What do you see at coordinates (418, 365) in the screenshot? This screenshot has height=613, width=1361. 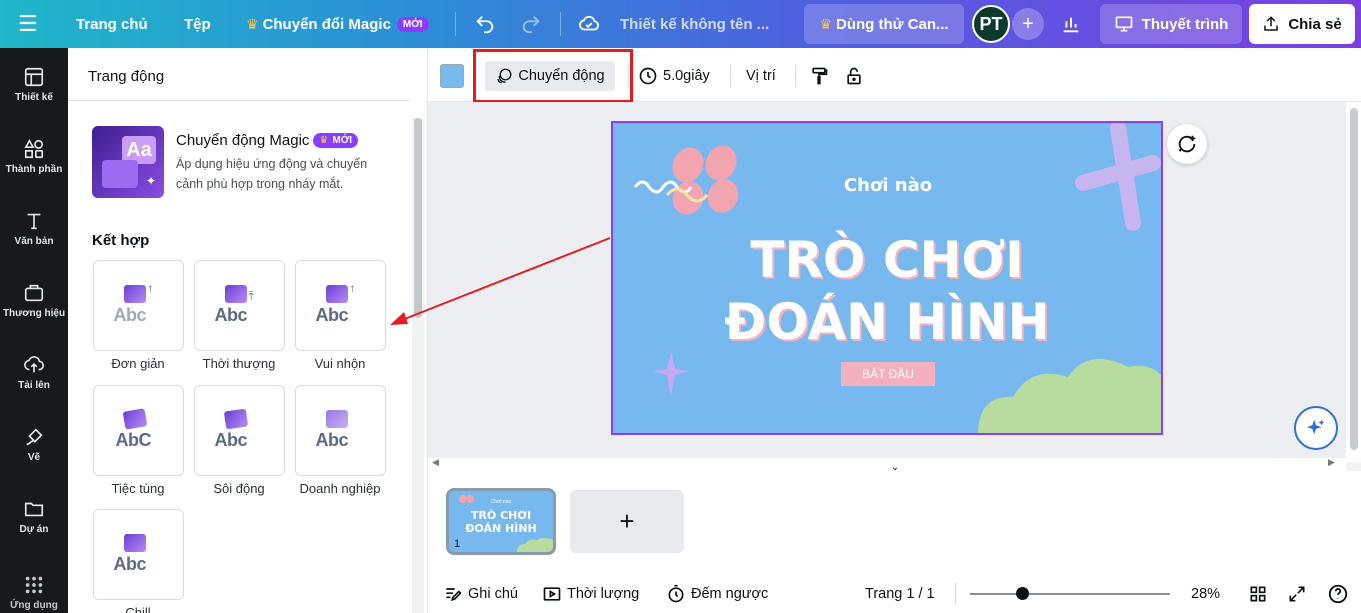 I see `panel-scrollbar` at bounding box center [418, 365].